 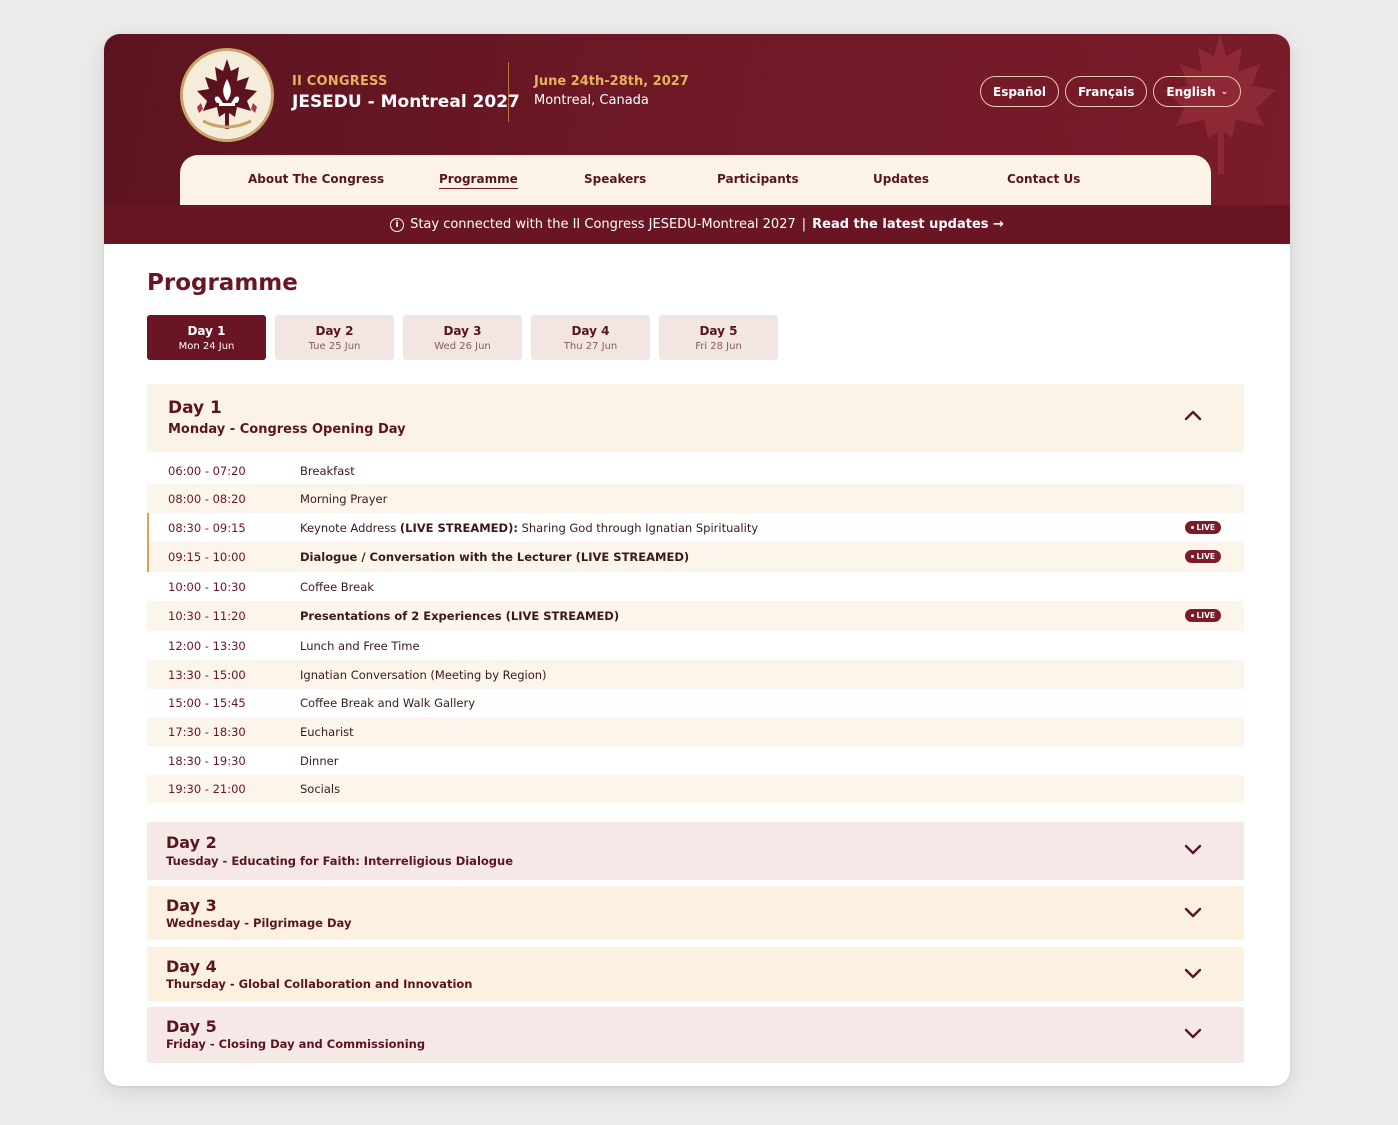 What do you see at coordinates (259, 923) in the screenshot?
I see `day-panel-subtitle: Wednesday - Pilgrimage Day` at bounding box center [259, 923].